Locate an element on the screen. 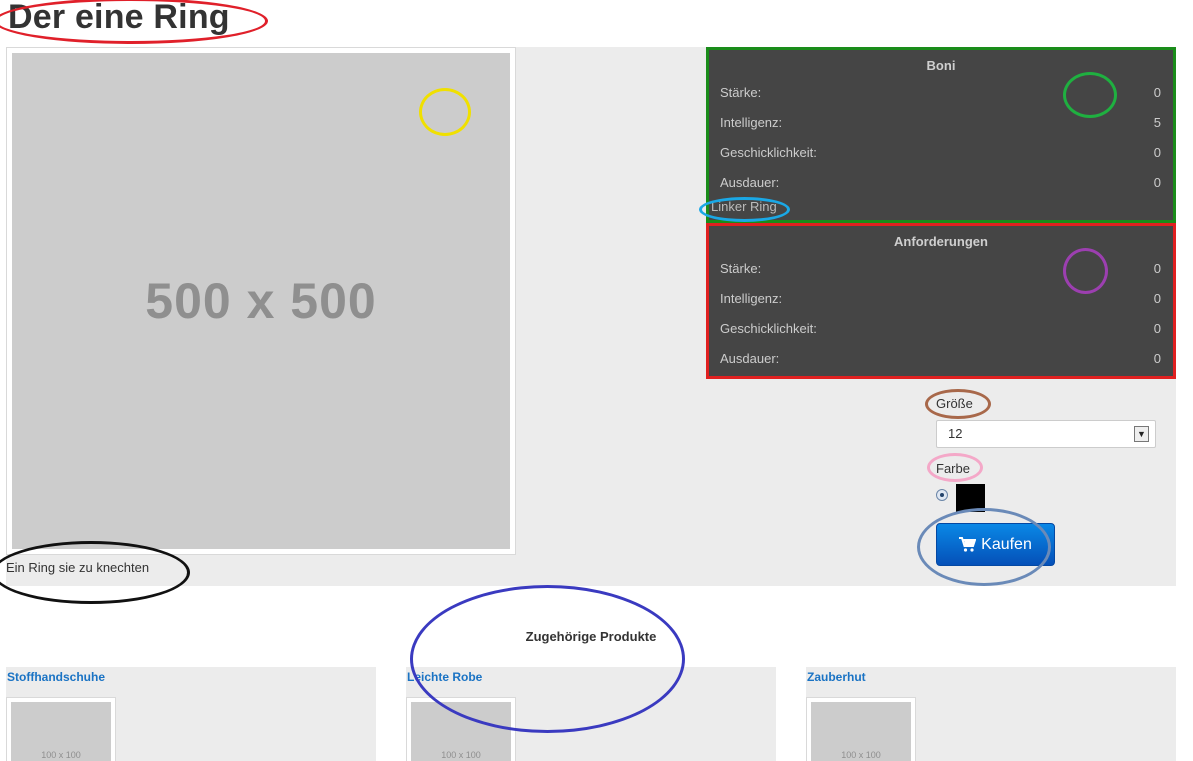  buy-button: Kaufen is located at coordinates (995, 544).